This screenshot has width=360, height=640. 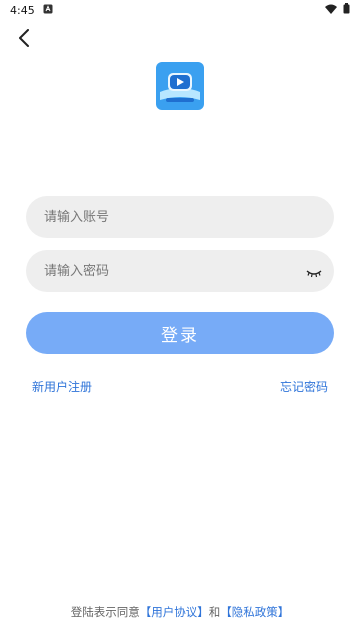 I want to click on username-field, so click(x=180, y=217).